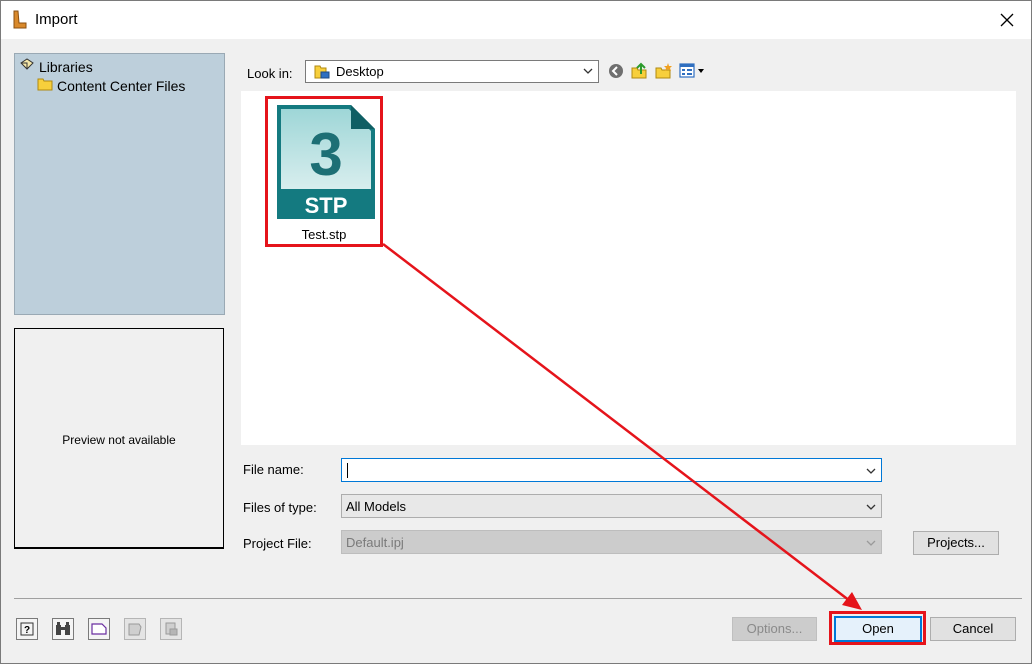 The image size is (1032, 664). What do you see at coordinates (20, 20) in the screenshot?
I see `inventor-app-icon` at bounding box center [20, 20].